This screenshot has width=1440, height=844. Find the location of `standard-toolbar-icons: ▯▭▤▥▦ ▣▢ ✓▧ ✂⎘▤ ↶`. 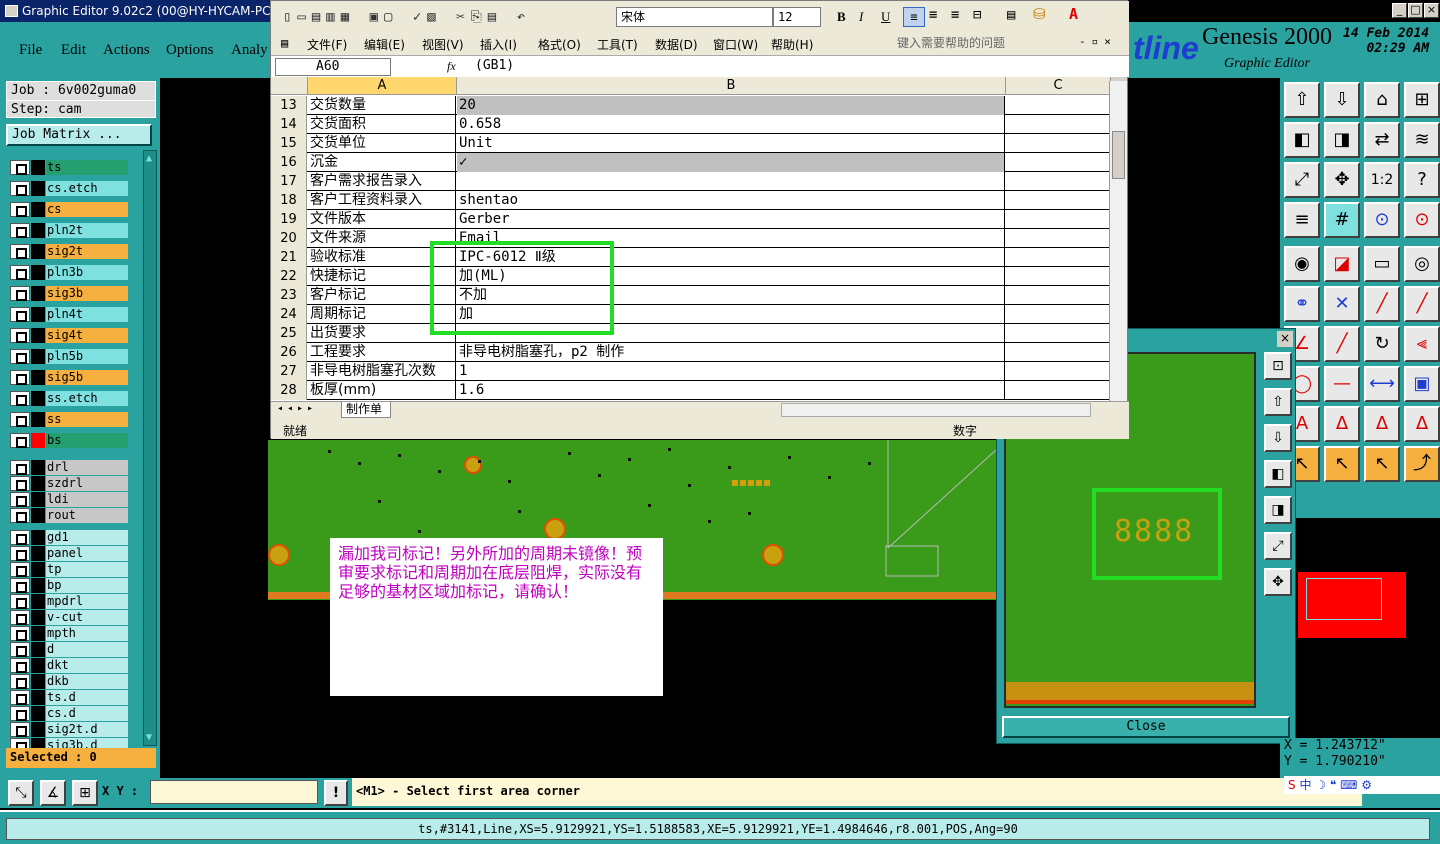

standard-toolbar-icons: ▯▭▤▥▦ ▣▢ ✓▧ ✂⎘▤ ↶ is located at coordinates (407, 17).